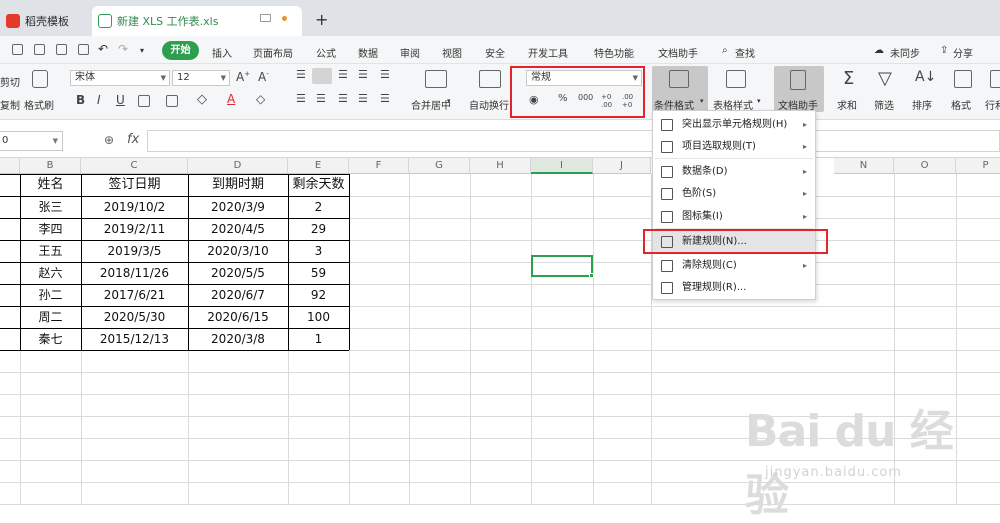  I want to click on table-cell: 2020/5/30, so click(134, 317).